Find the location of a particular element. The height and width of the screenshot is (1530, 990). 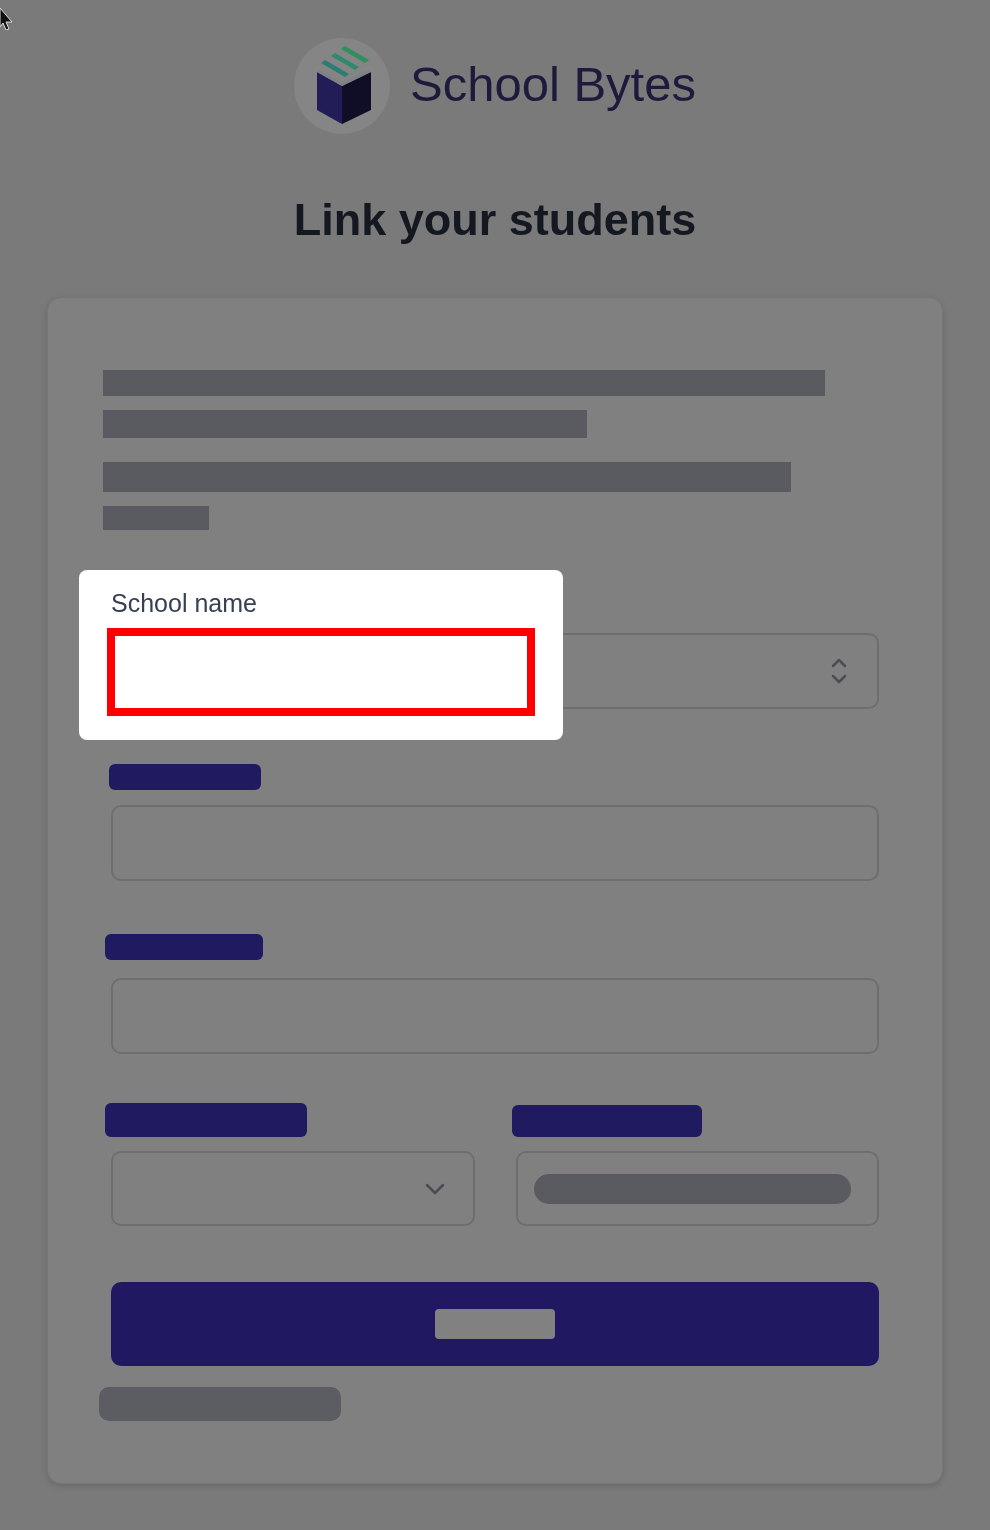

chevron-down-icon is located at coordinates (434, 1188).